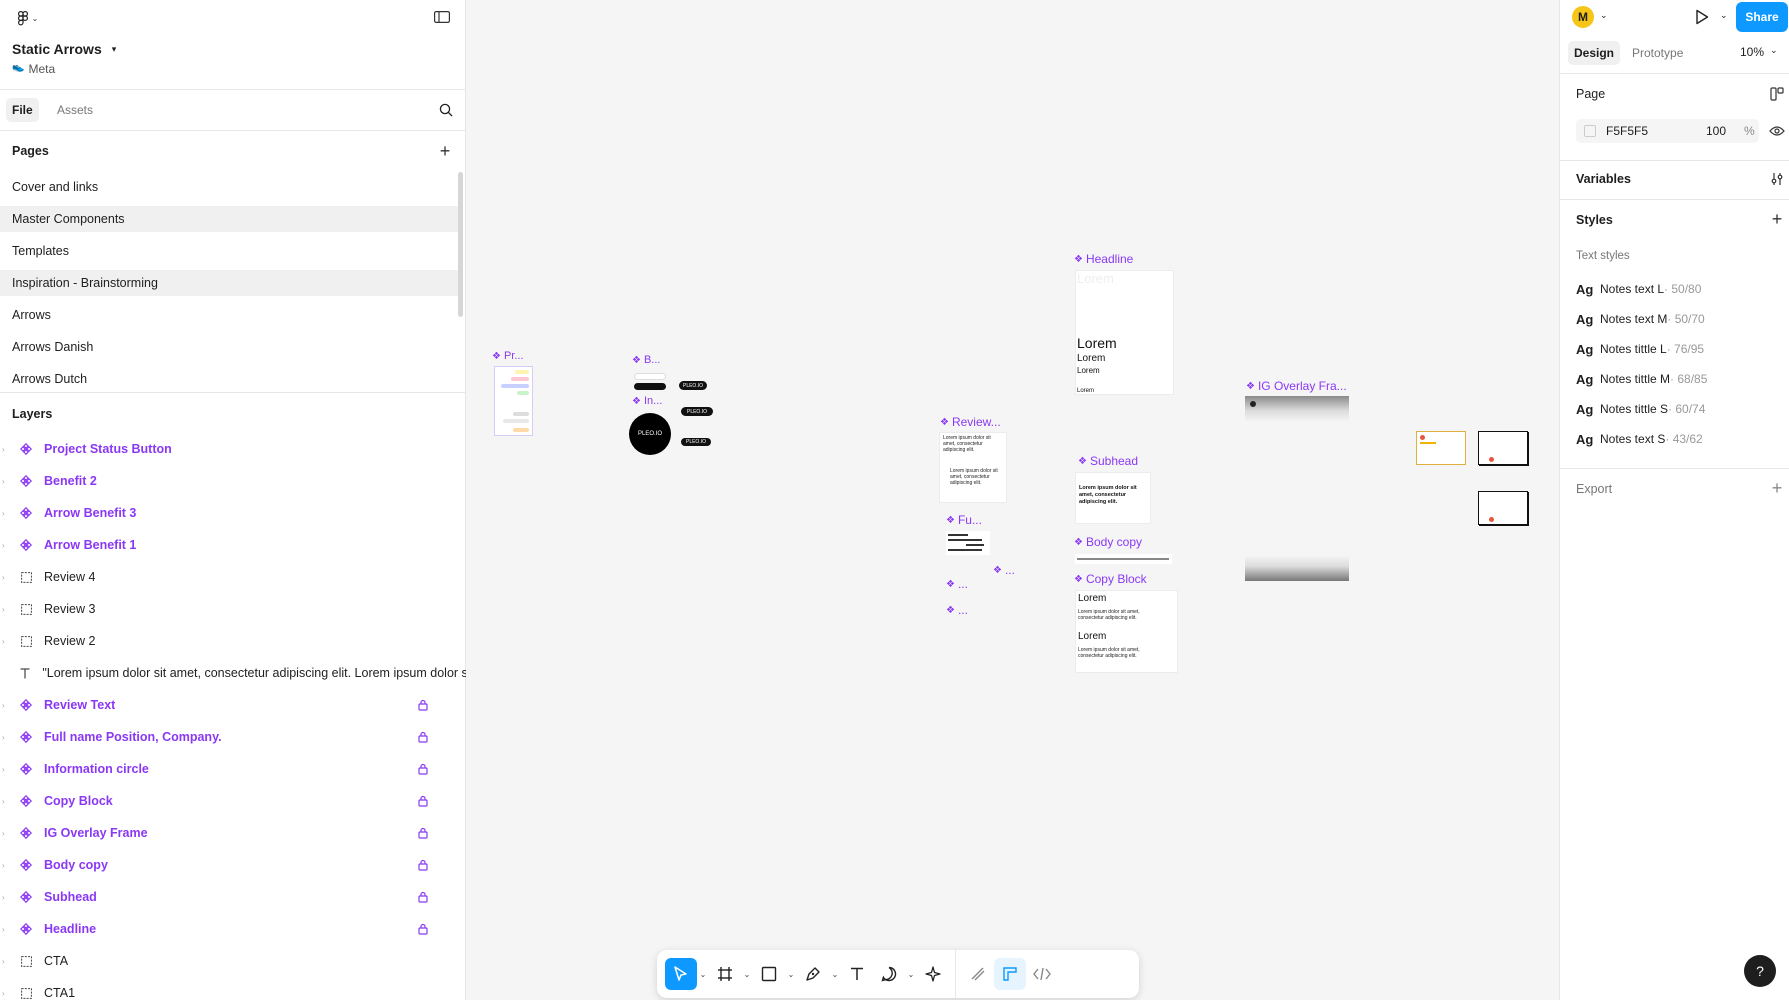 This screenshot has width=1789, height=1000. I want to click on canvas-label-copy-block: ❖ Copy Block, so click(1110, 579).